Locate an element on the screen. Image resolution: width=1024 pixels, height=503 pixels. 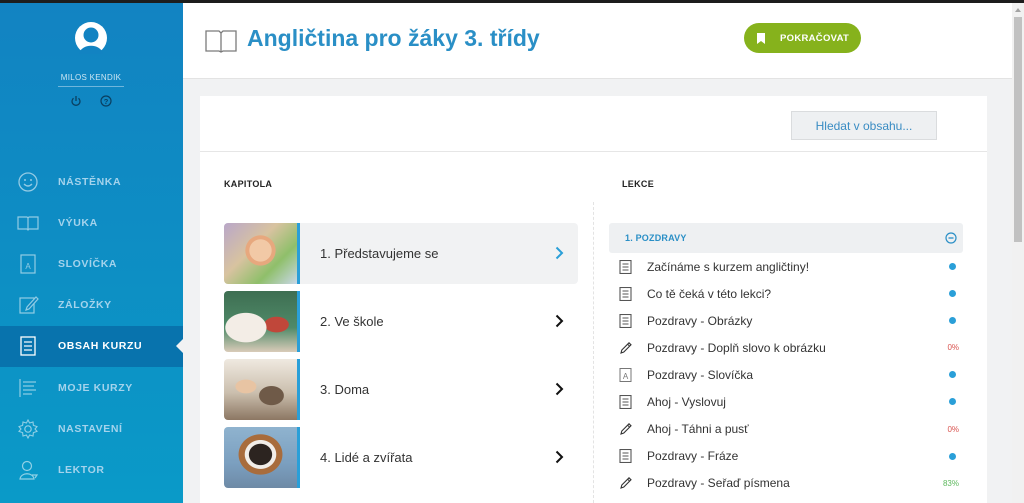
nav-item-nastenka: NÁSTĚNKA is located at coordinates (91, 181).